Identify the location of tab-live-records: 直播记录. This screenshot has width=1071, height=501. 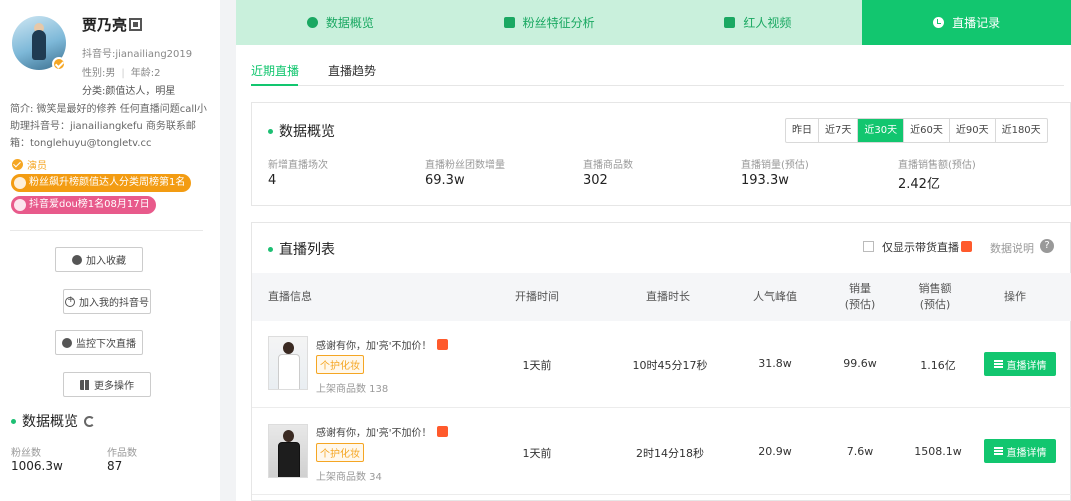
(966, 22).